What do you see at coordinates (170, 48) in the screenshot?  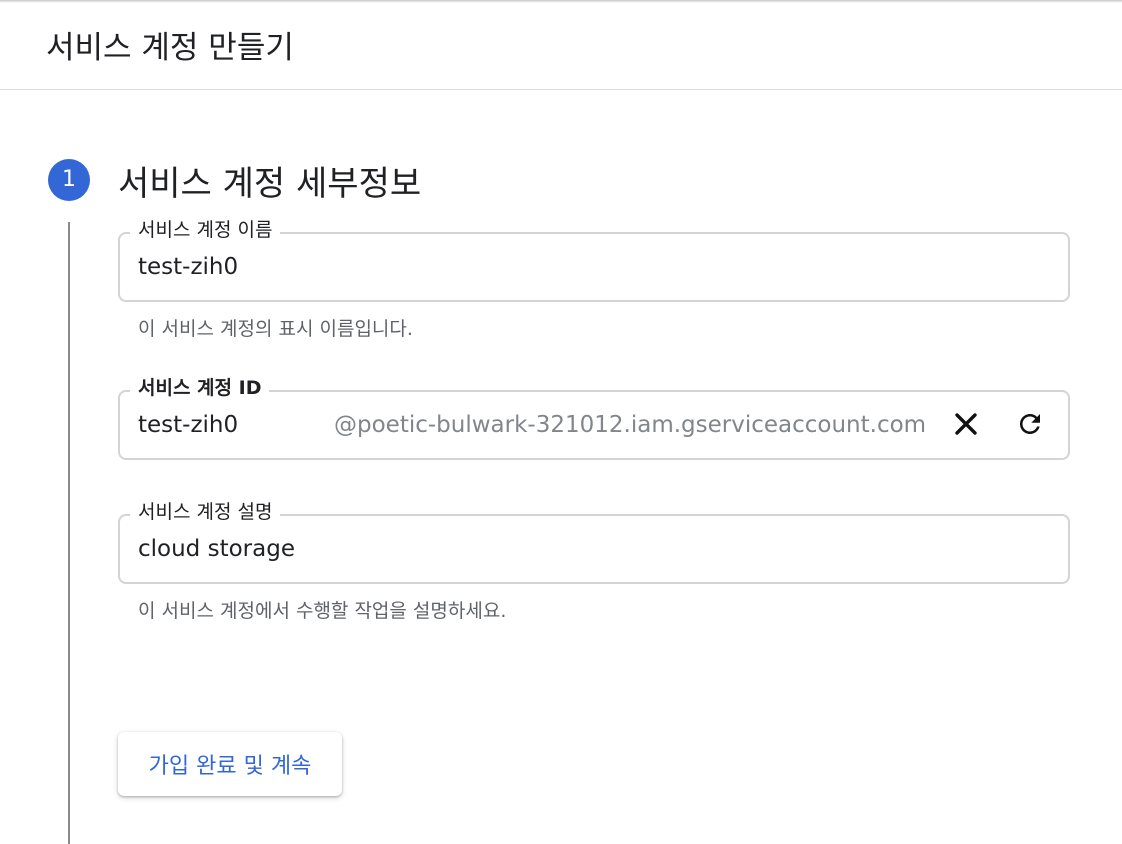 I see `page-title: 서비스 계정 만들기` at bounding box center [170, 48].